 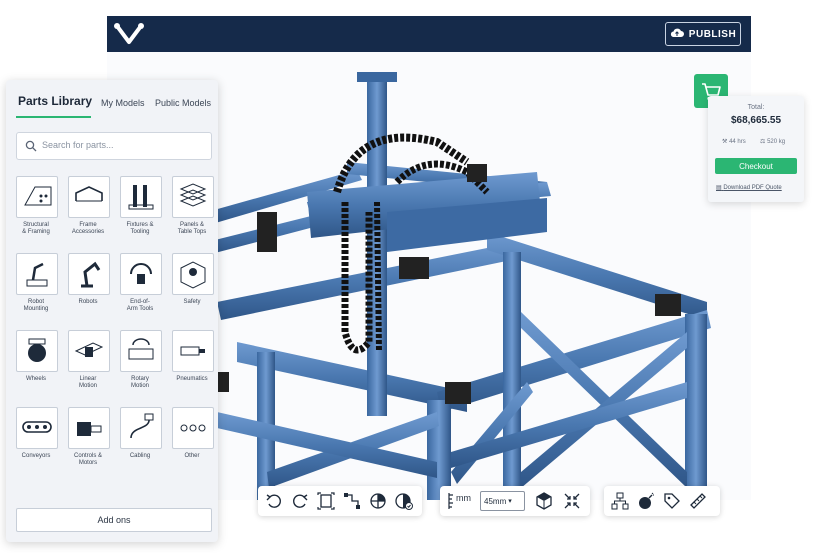 What do you see at coordinates (763, 142) in the screenshot?
I see `weight-icon: ⚖` at bounding box center [763, 142].